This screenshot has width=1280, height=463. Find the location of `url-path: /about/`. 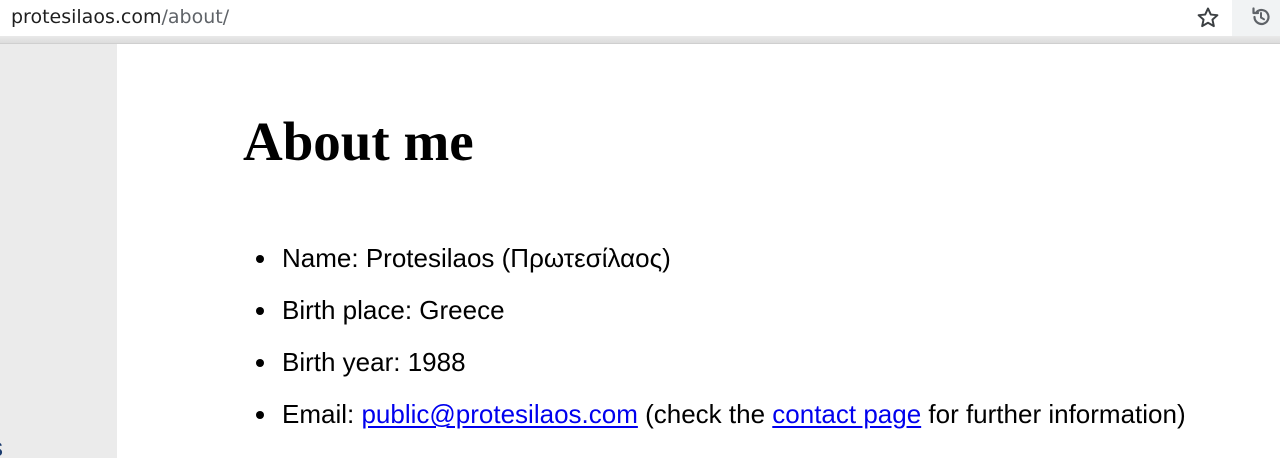

url-path: /about/ is located at coordinates (195, 17).